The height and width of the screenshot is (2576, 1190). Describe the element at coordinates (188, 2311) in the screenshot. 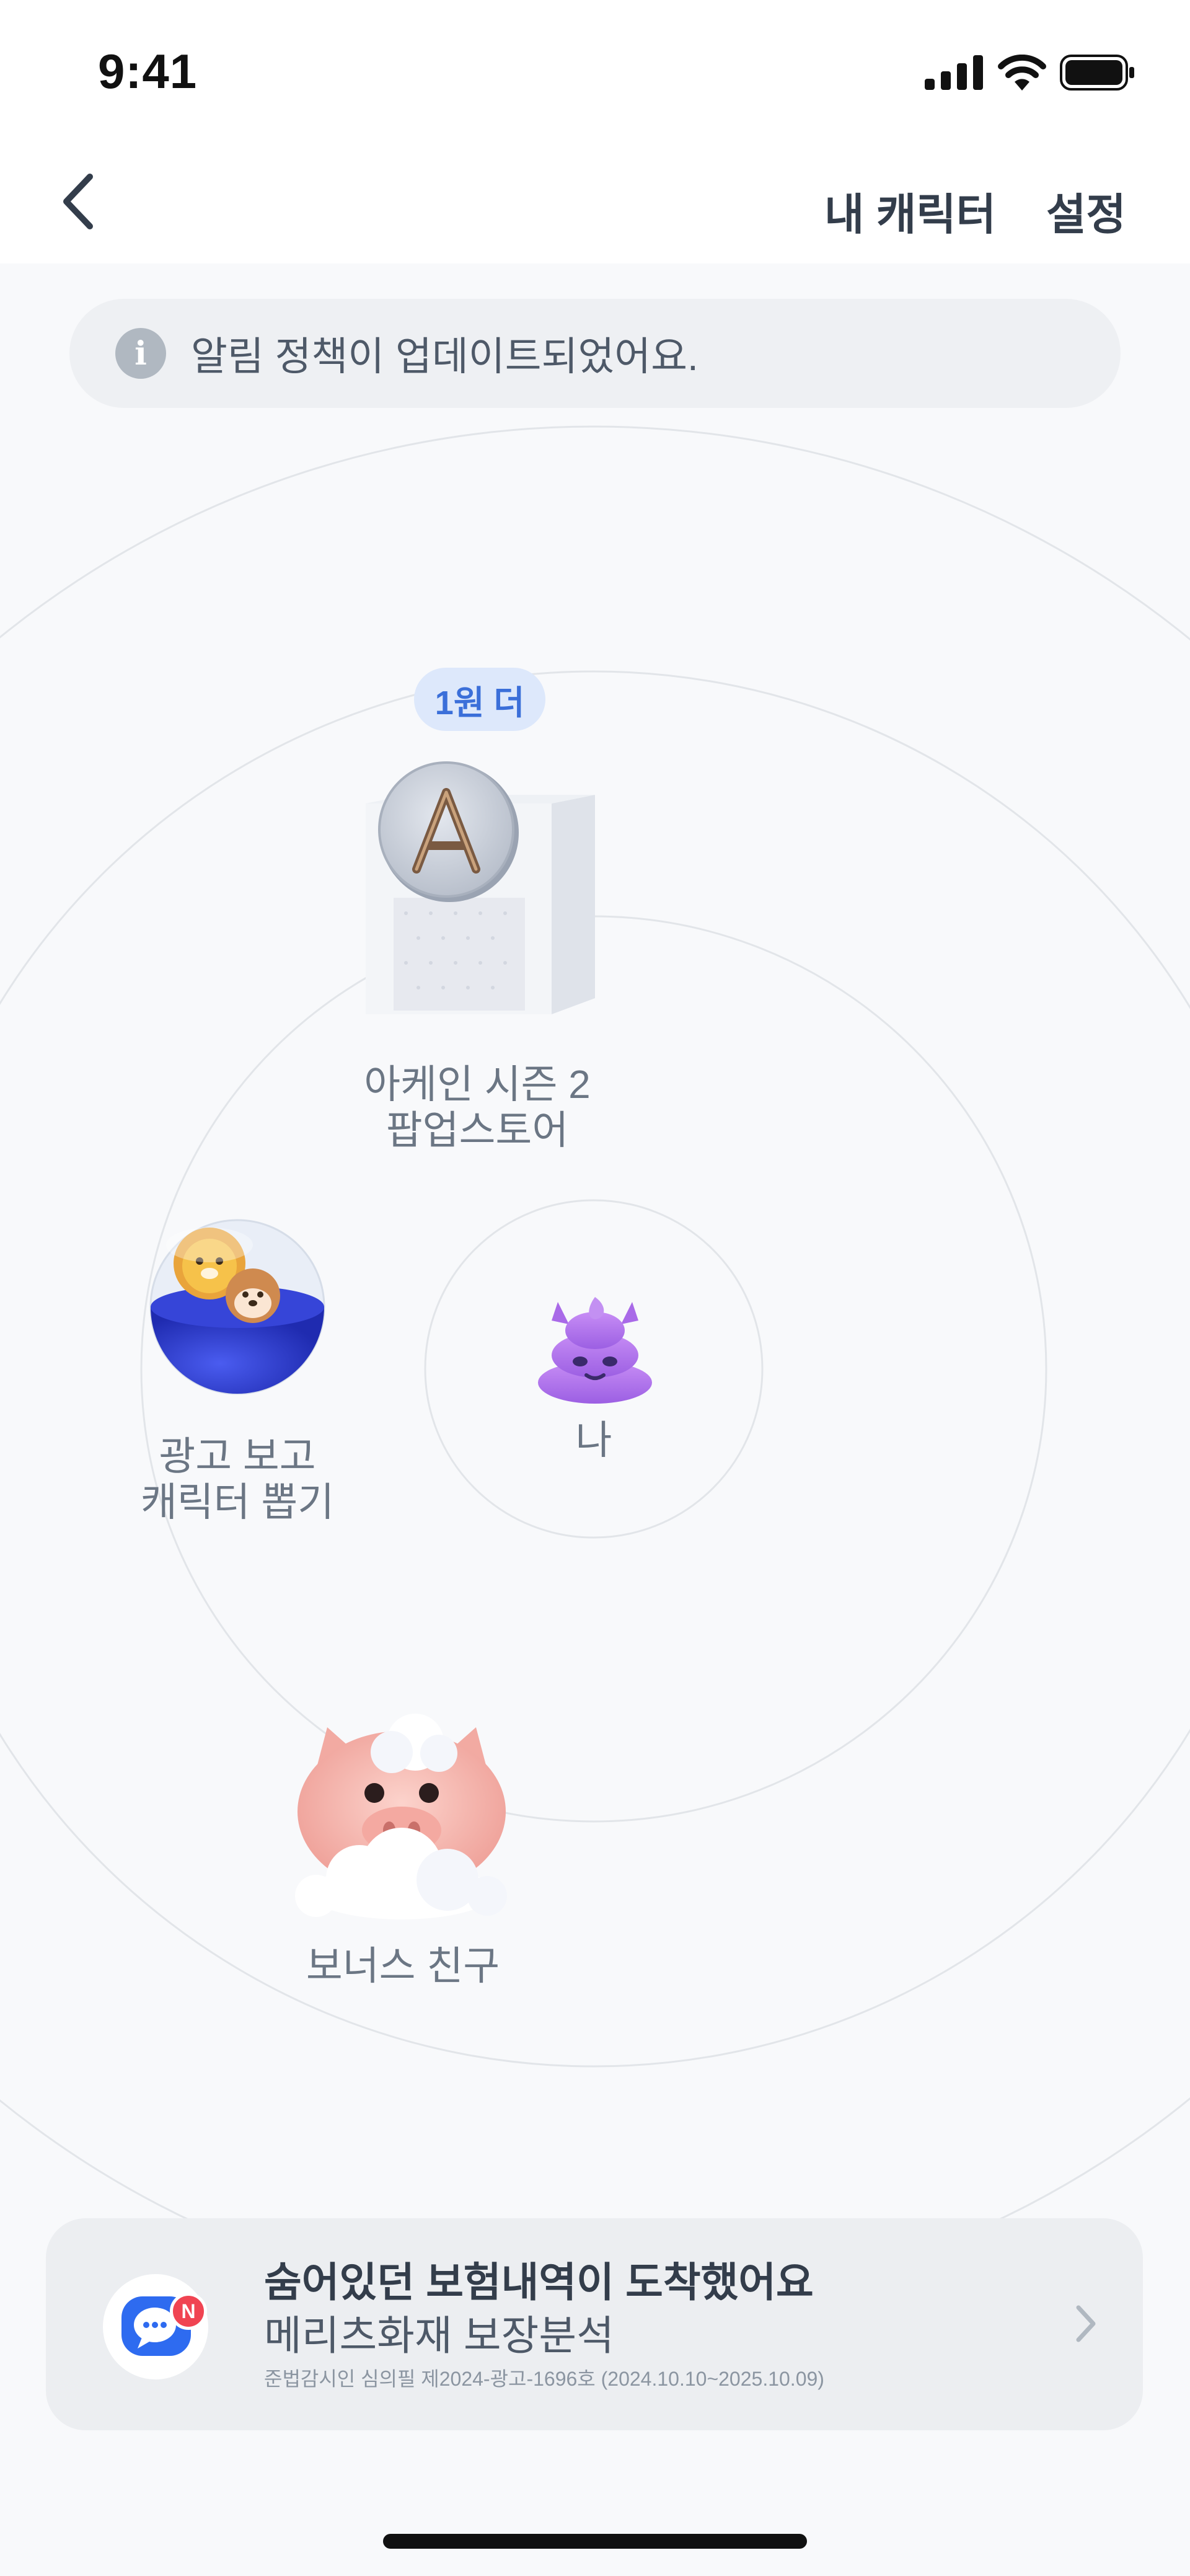

I see `new-badge: N` at that location.